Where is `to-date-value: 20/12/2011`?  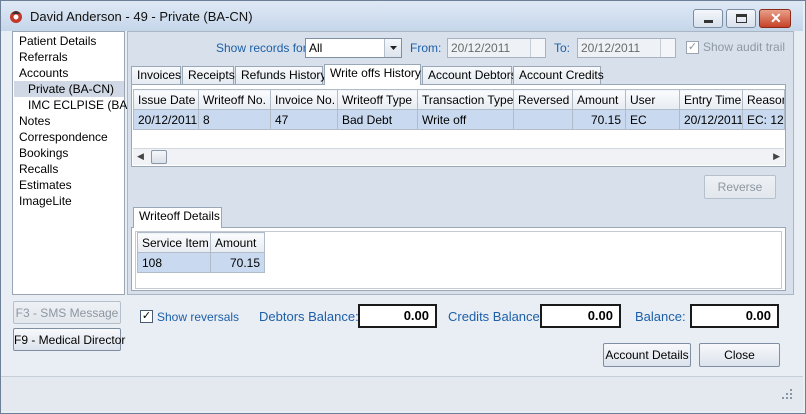
to-date-value: 20/12/2011 is located at coordinates (611, 48).